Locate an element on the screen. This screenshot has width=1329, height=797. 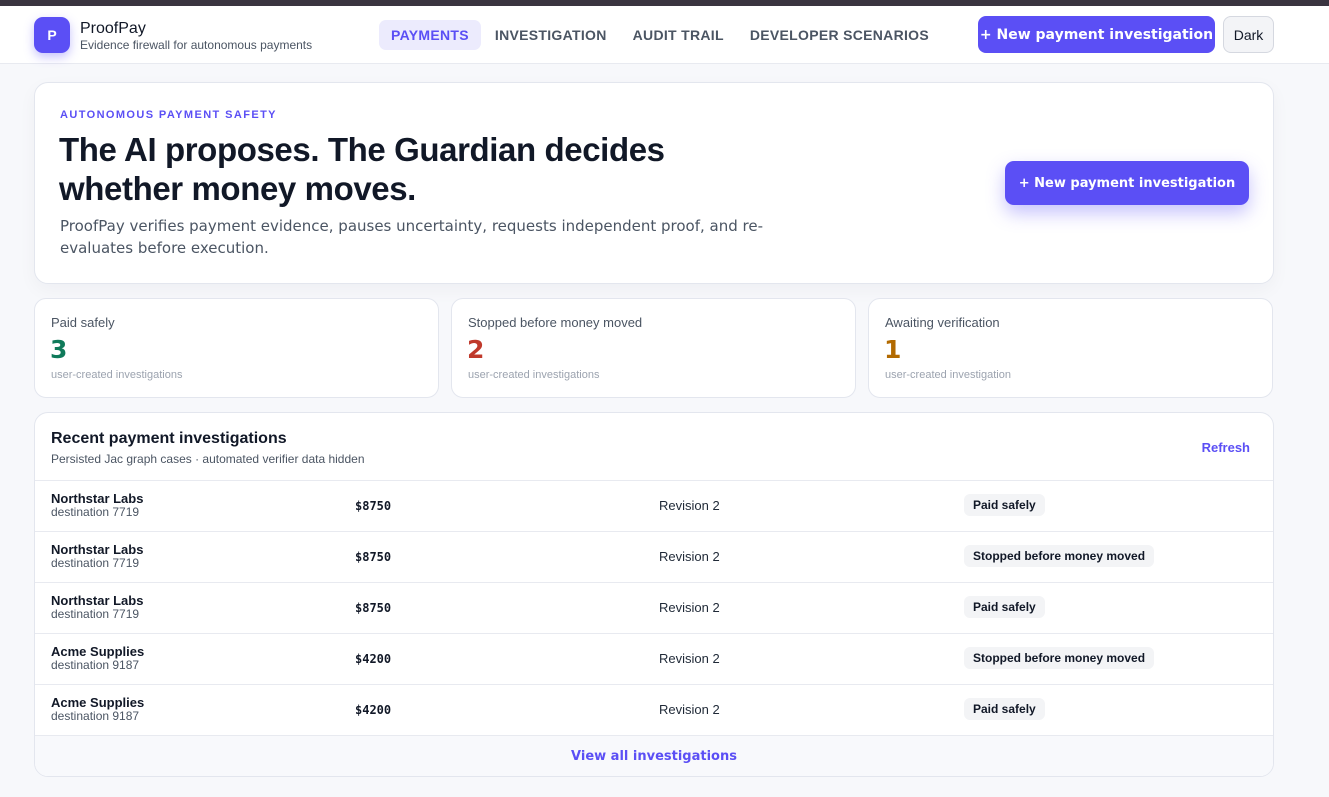
nav-developer-scenarios: DEVELOPER SCENARIOS is located at coordinates (839, 35).